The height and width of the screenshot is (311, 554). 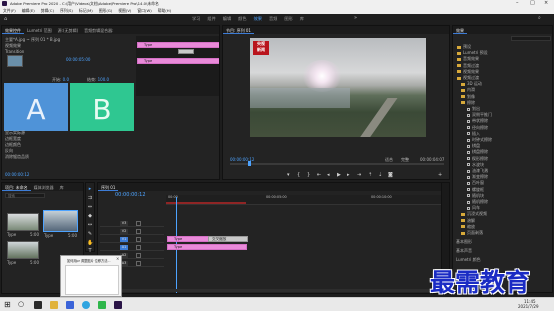 What do you see at coordinates (117, 258) in the screenshot?
I see `popup-close-icon: ×` at bounding box center [117, 258].